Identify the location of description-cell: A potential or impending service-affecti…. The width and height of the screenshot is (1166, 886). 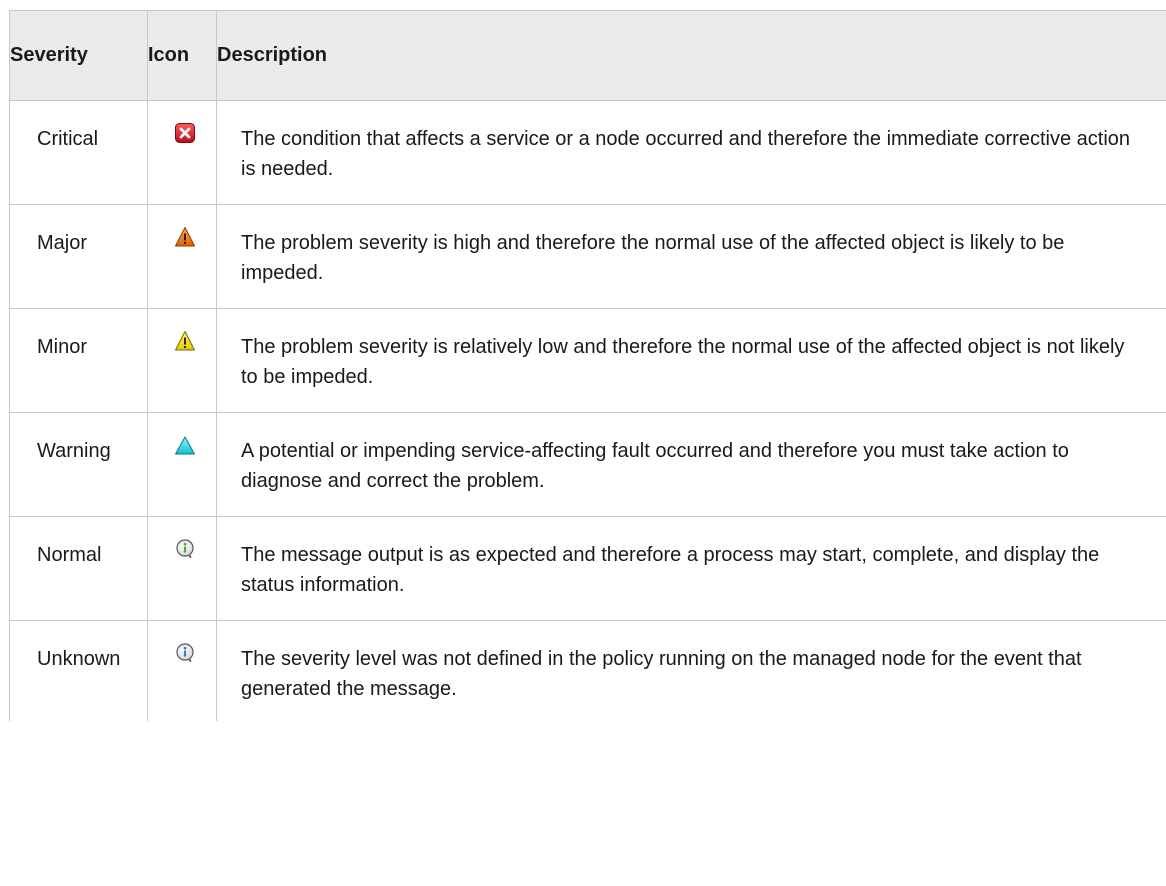
(691, 464).